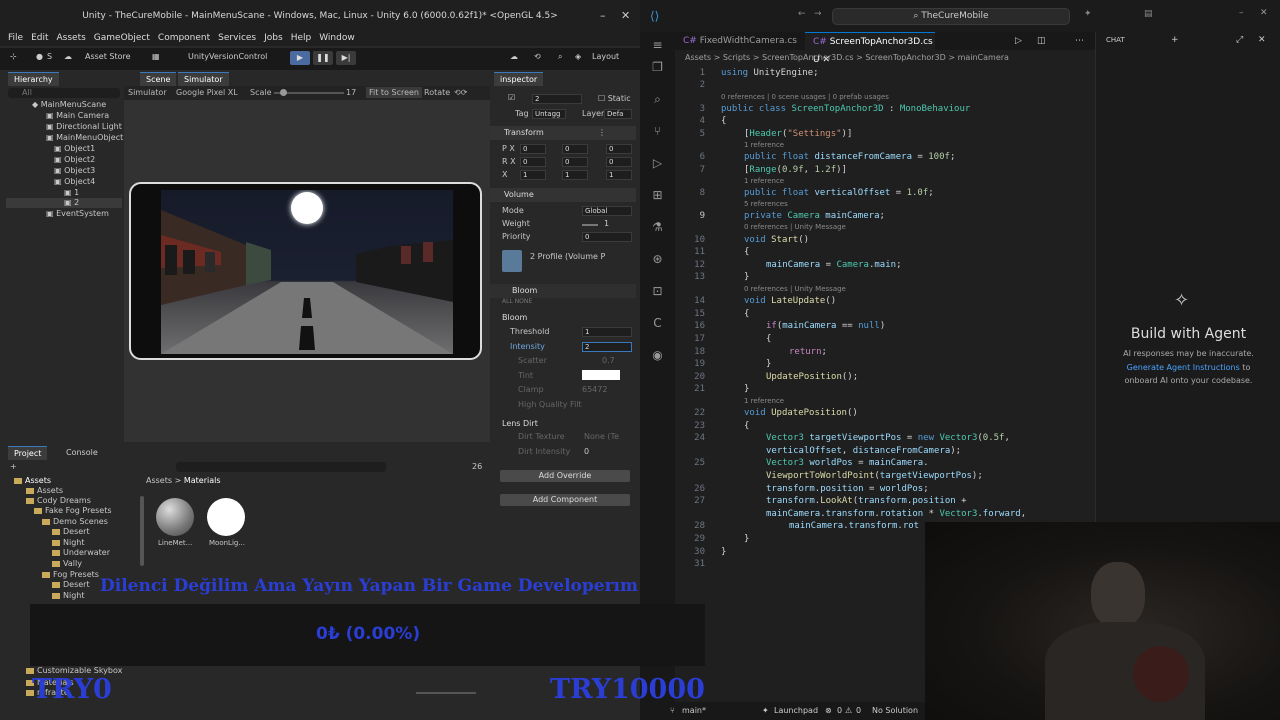 The image size is (1280, 720). What do you see at coordinates (108, 56) in the screenshot?
I see `asset-store-button: Asset Store` at bounding box center [108, 56].